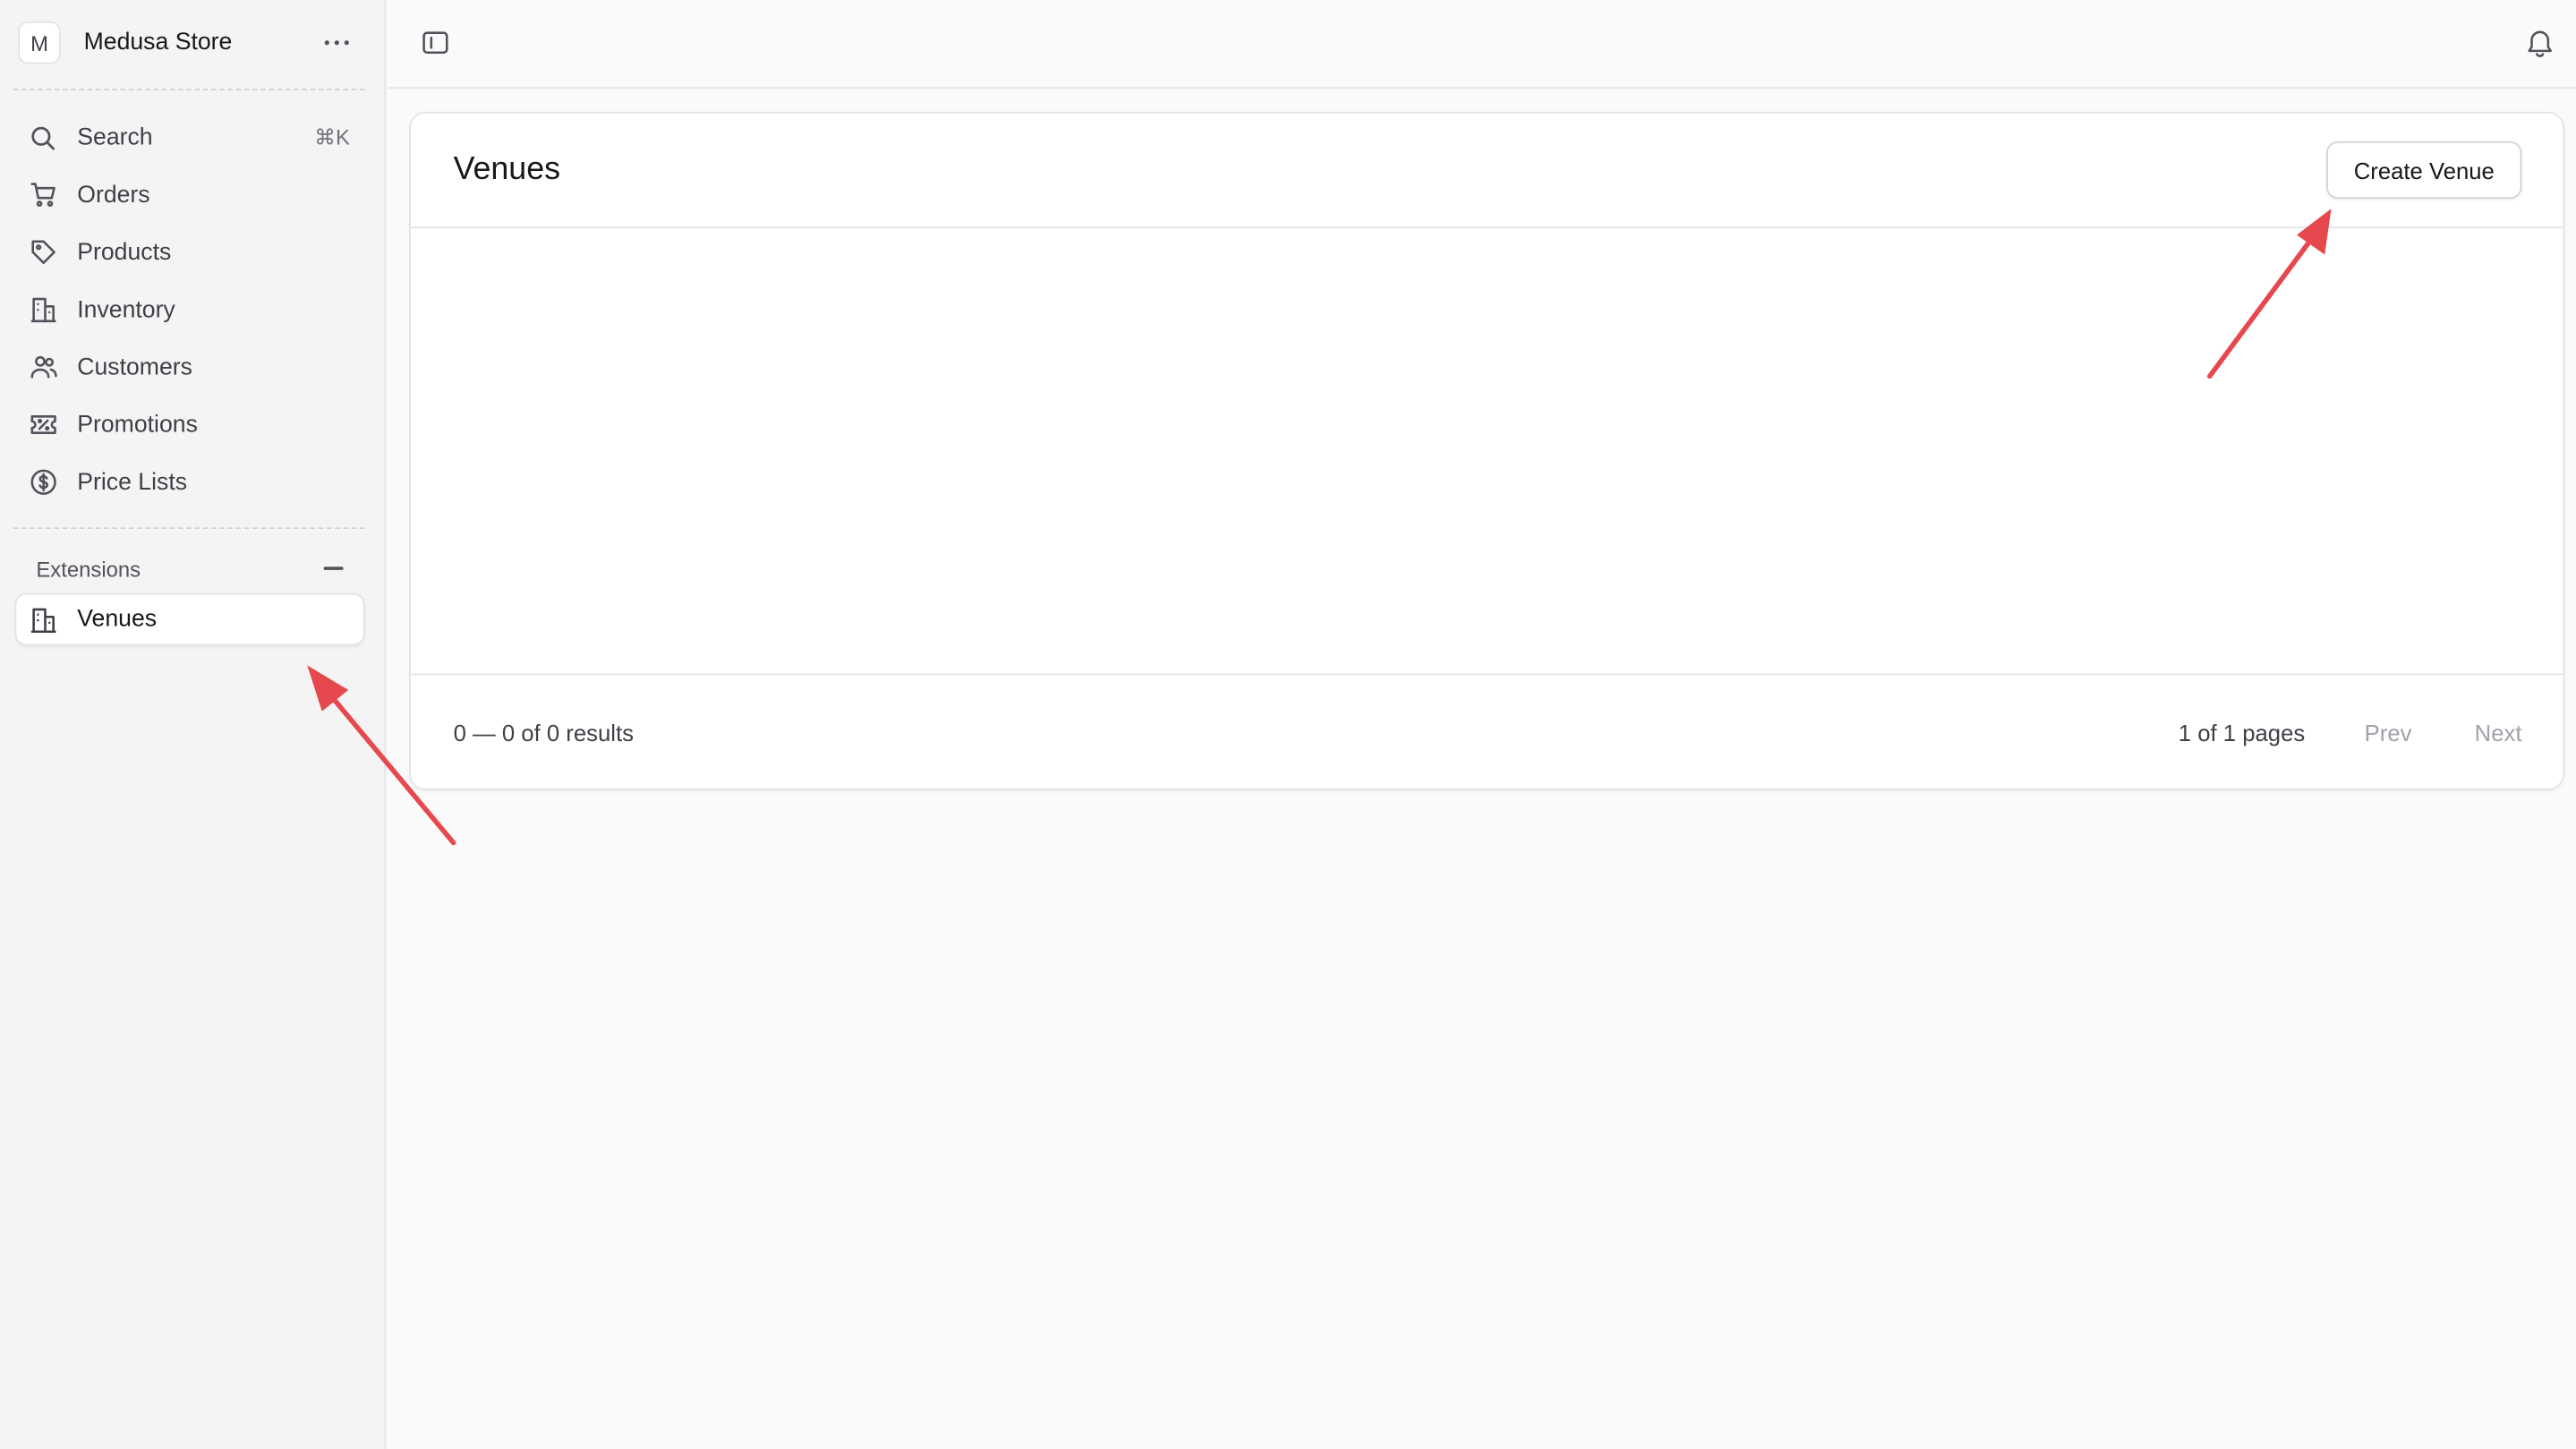 The height and width of the screenshot is (1449, 2576). What do you see at coordinates (126, 309) in the screenshot?
I see `nav-item-label: Inventory` at bounding box center [126, 309].